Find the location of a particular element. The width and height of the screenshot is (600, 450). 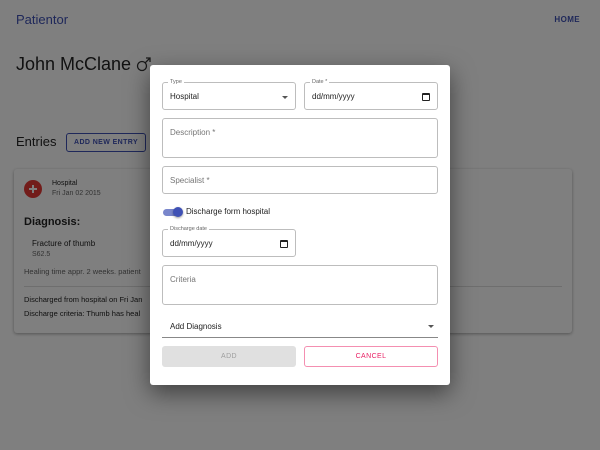

criteria-placeholder: Criteria is located at coordinates (183, 279).